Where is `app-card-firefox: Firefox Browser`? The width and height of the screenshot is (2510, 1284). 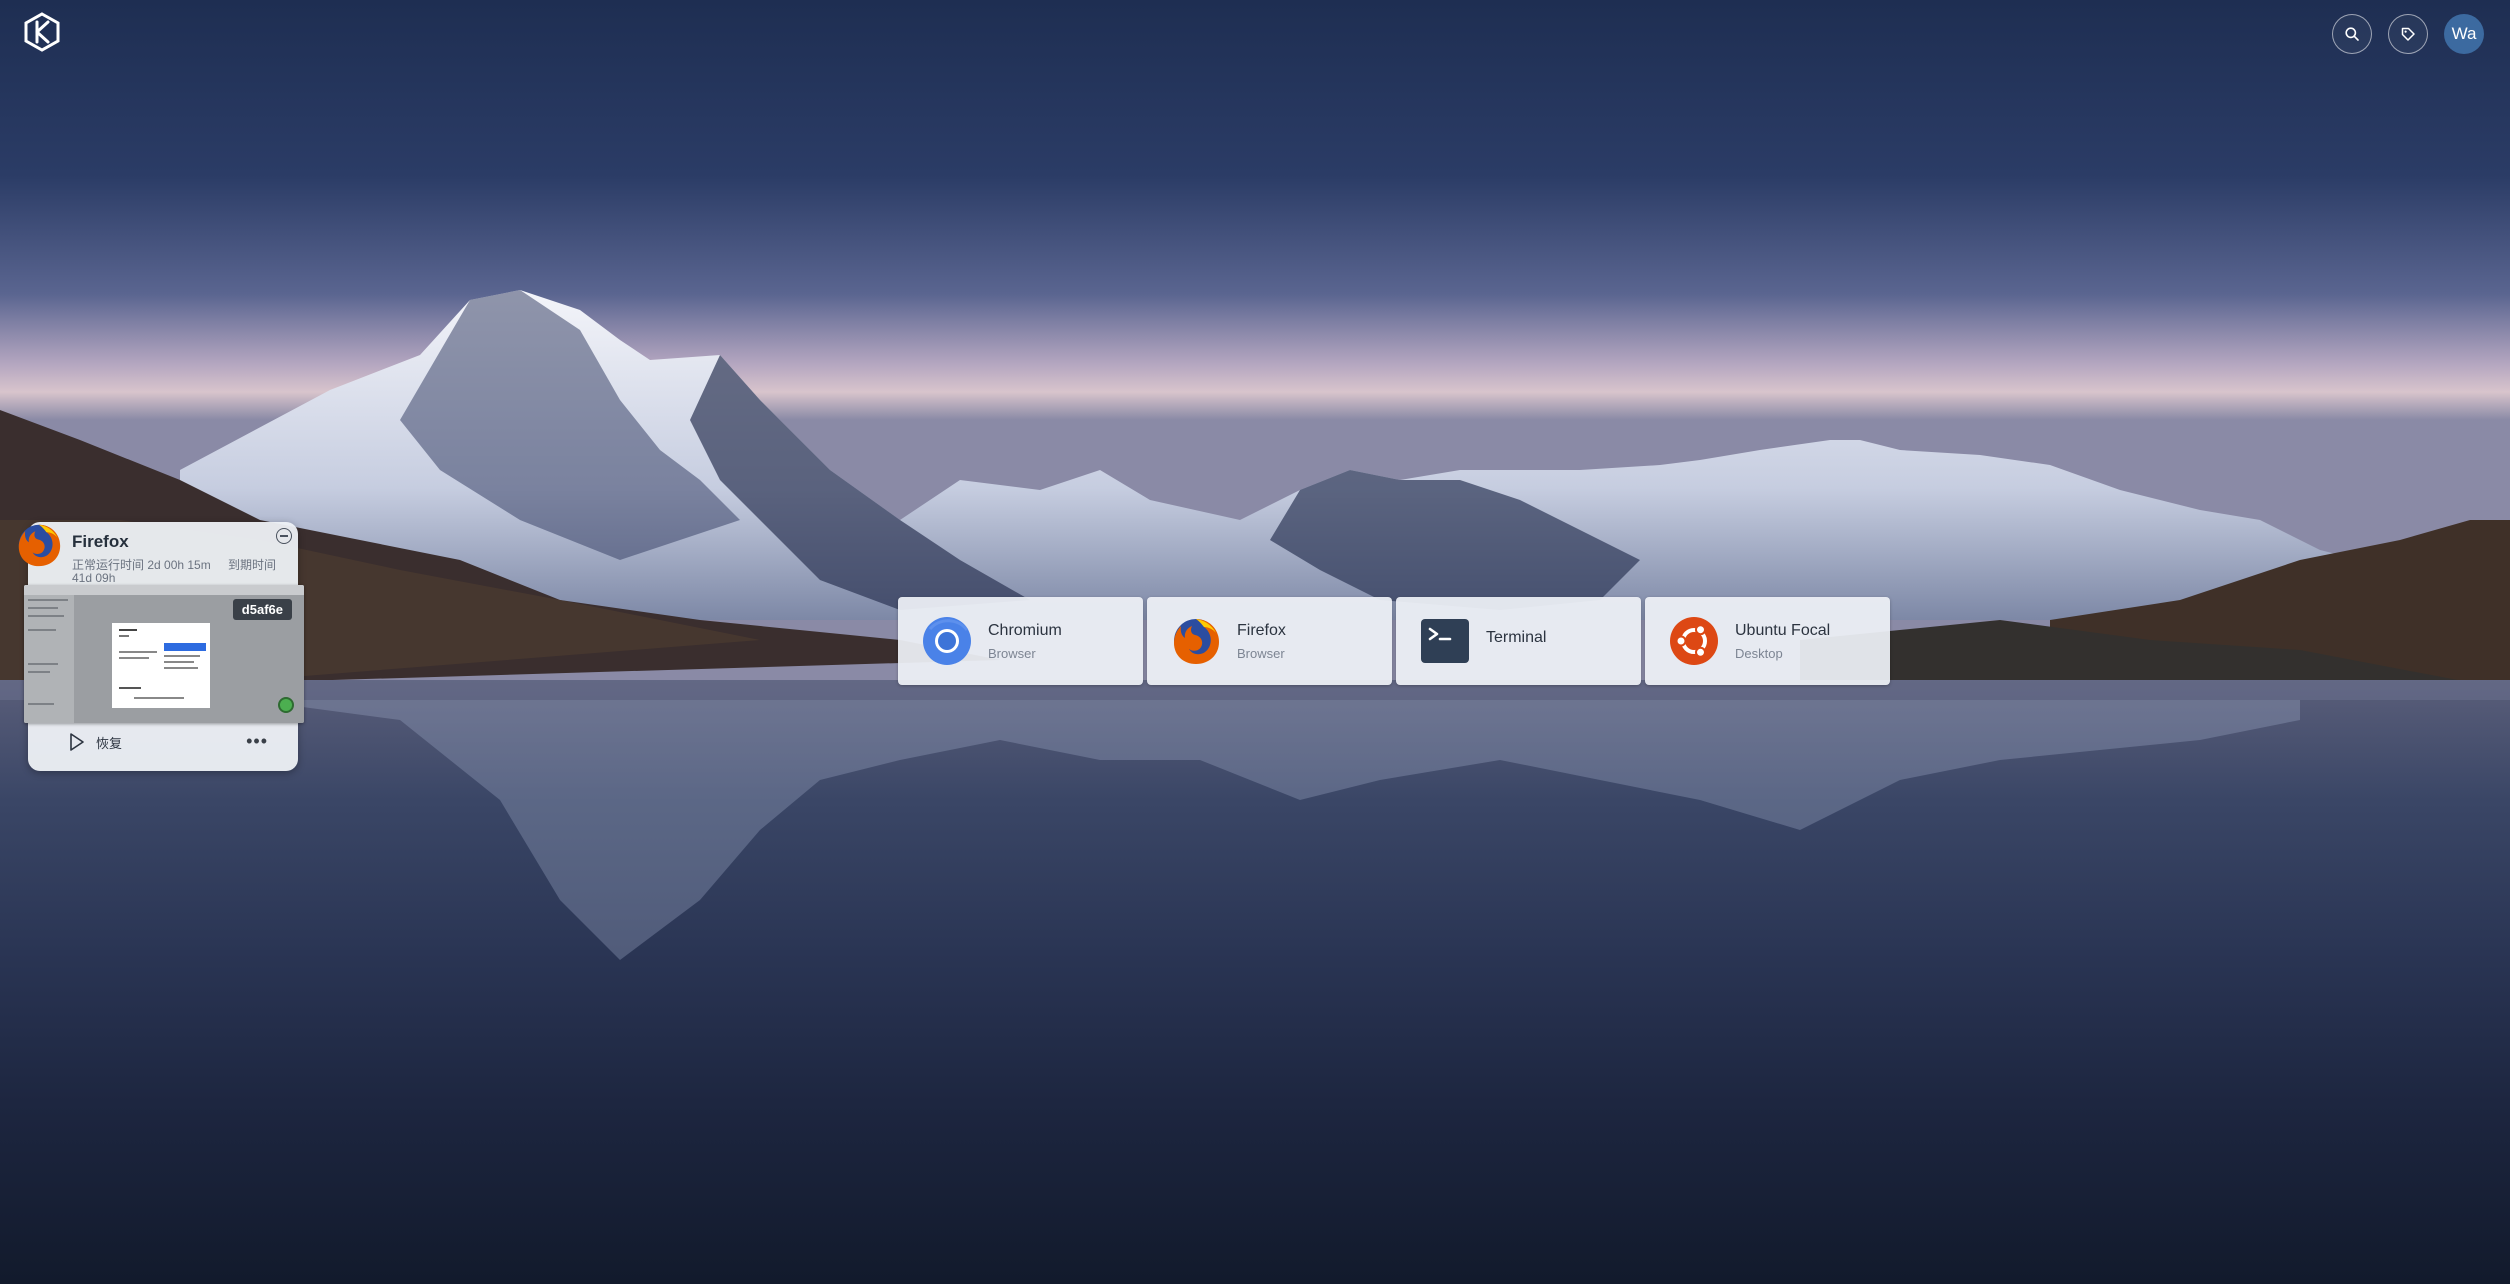 app-card-firefox: Firefox Browser is located at coordinates (1269, 641).